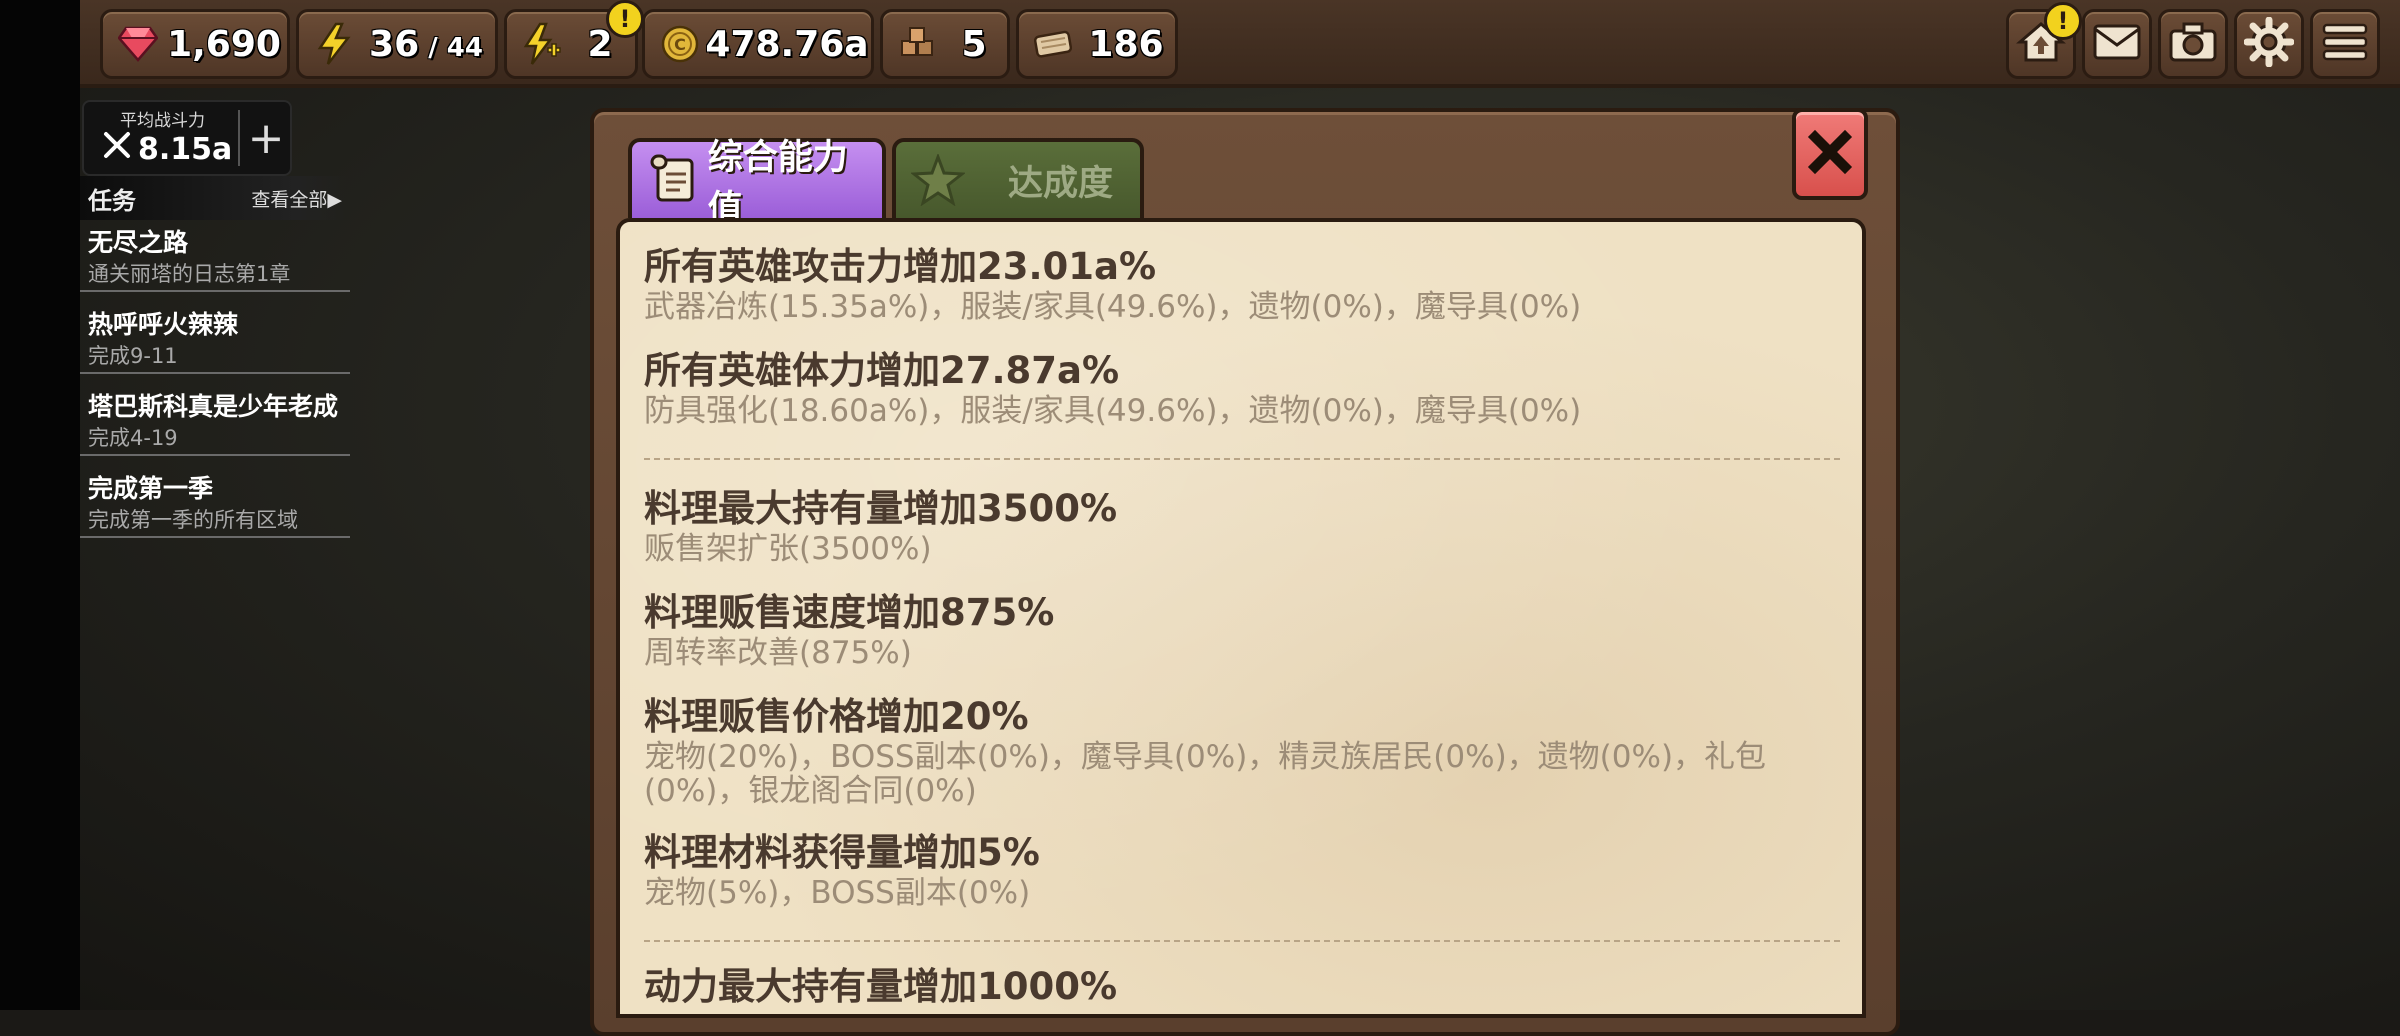 This screenshot has width=2400, height=1036. I want to click on quest-desc: 通关丽塔的日志第1章, so click(189, 274).